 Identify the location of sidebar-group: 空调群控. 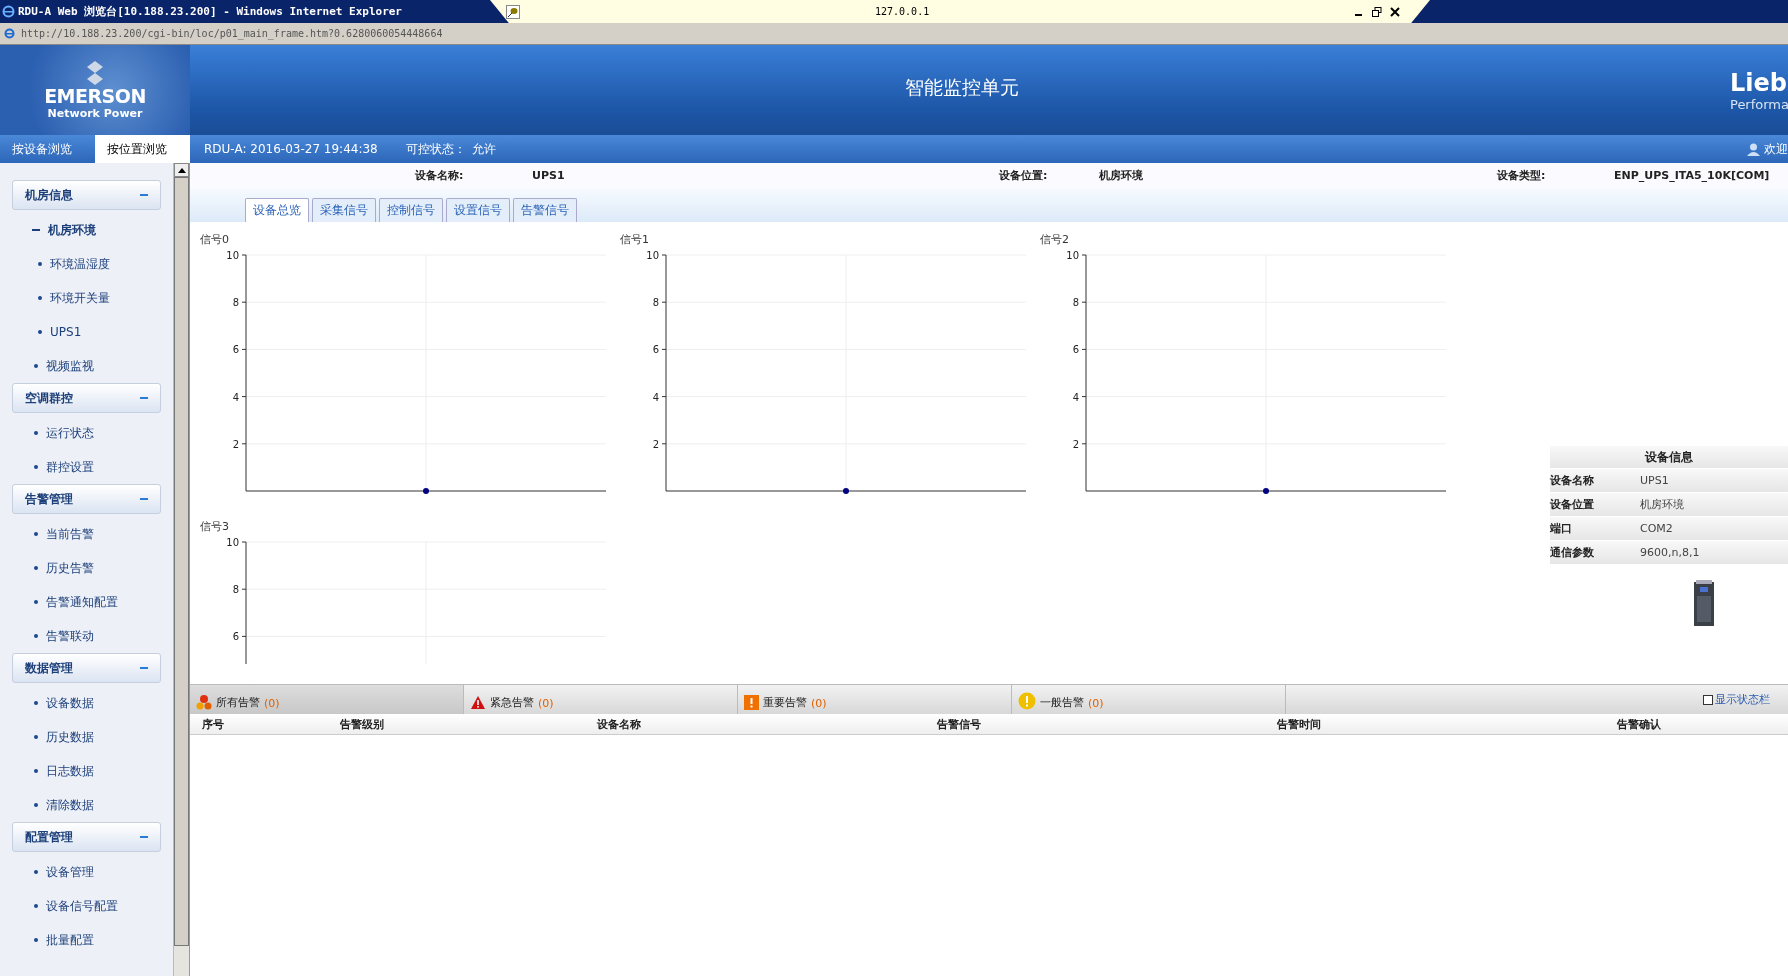
(86, 398).